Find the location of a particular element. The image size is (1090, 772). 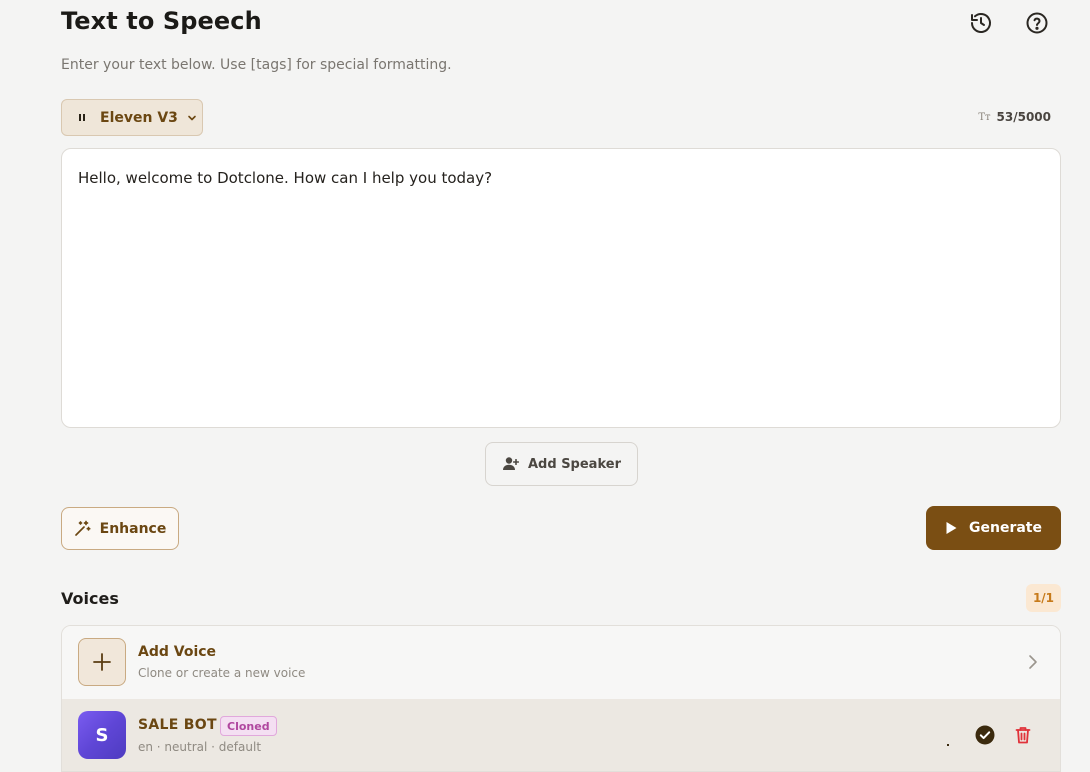

help-button is located at coordinates (1037, 23).